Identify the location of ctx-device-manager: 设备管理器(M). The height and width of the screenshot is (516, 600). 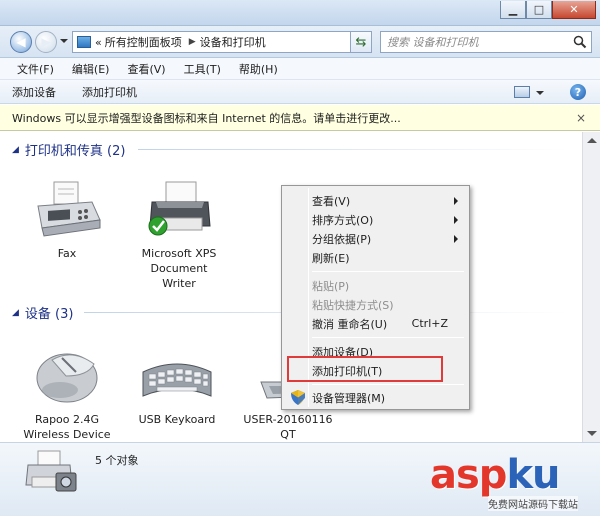
(375, 397).